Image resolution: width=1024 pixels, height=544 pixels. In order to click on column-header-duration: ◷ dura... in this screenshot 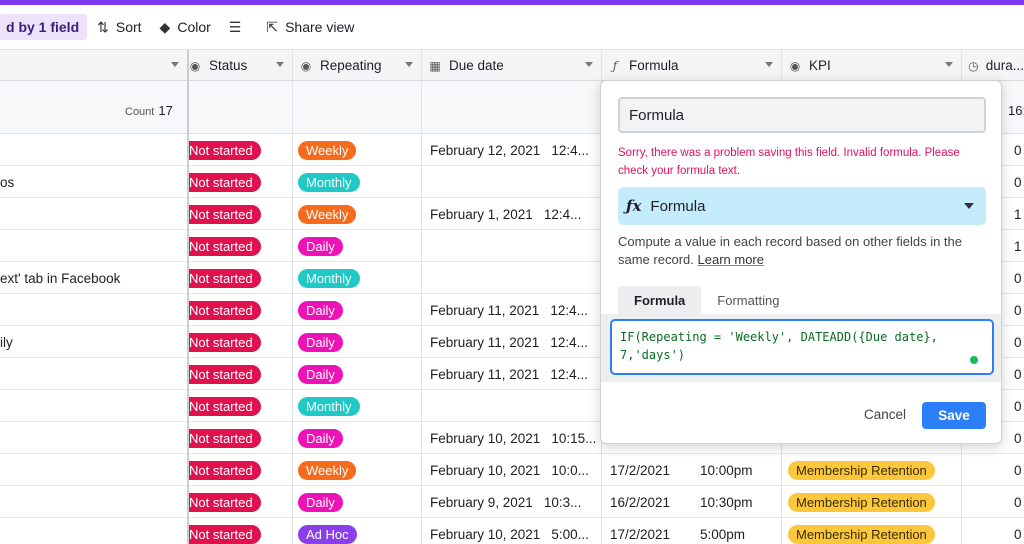, I will do `click(993, 65)`.